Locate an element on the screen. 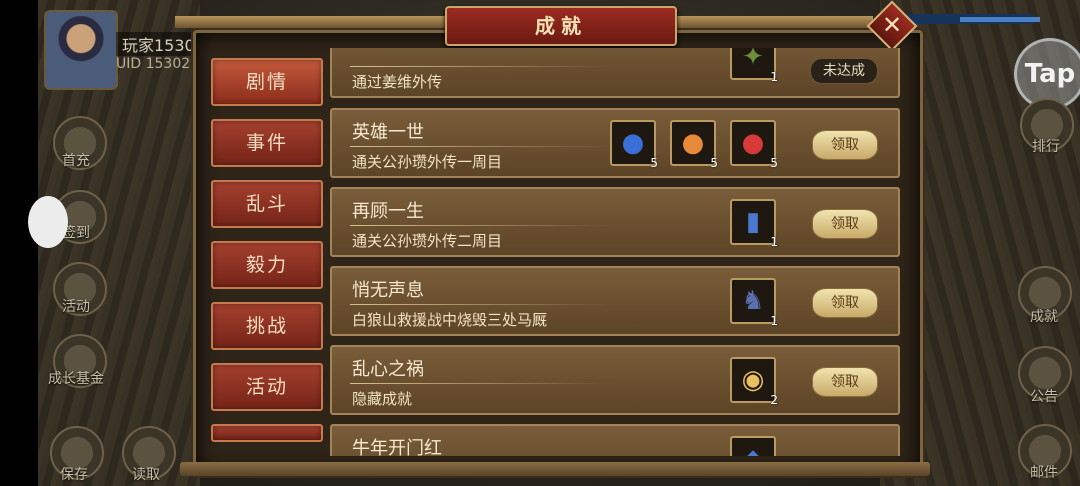  tab-partial is located at coordinates (267, 433).